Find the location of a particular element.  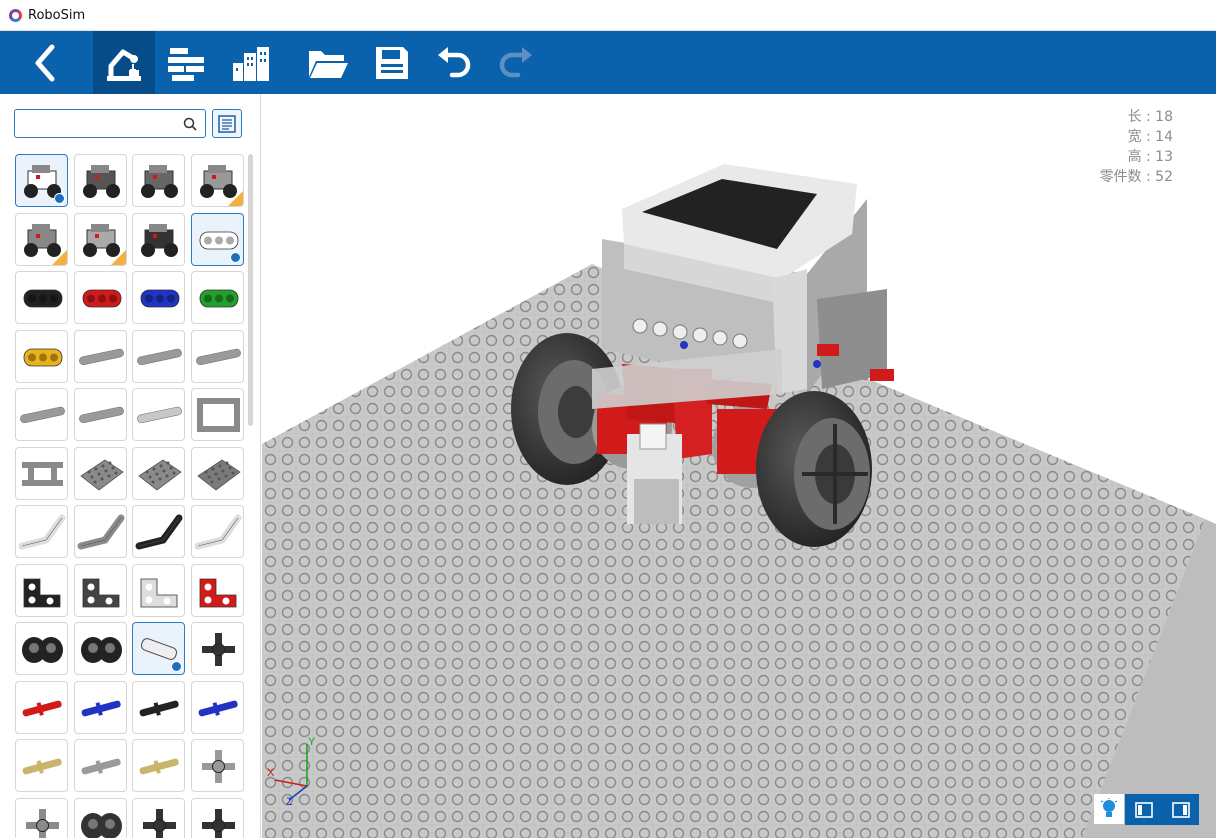

redo-icon is located at coordinates (515, 61).